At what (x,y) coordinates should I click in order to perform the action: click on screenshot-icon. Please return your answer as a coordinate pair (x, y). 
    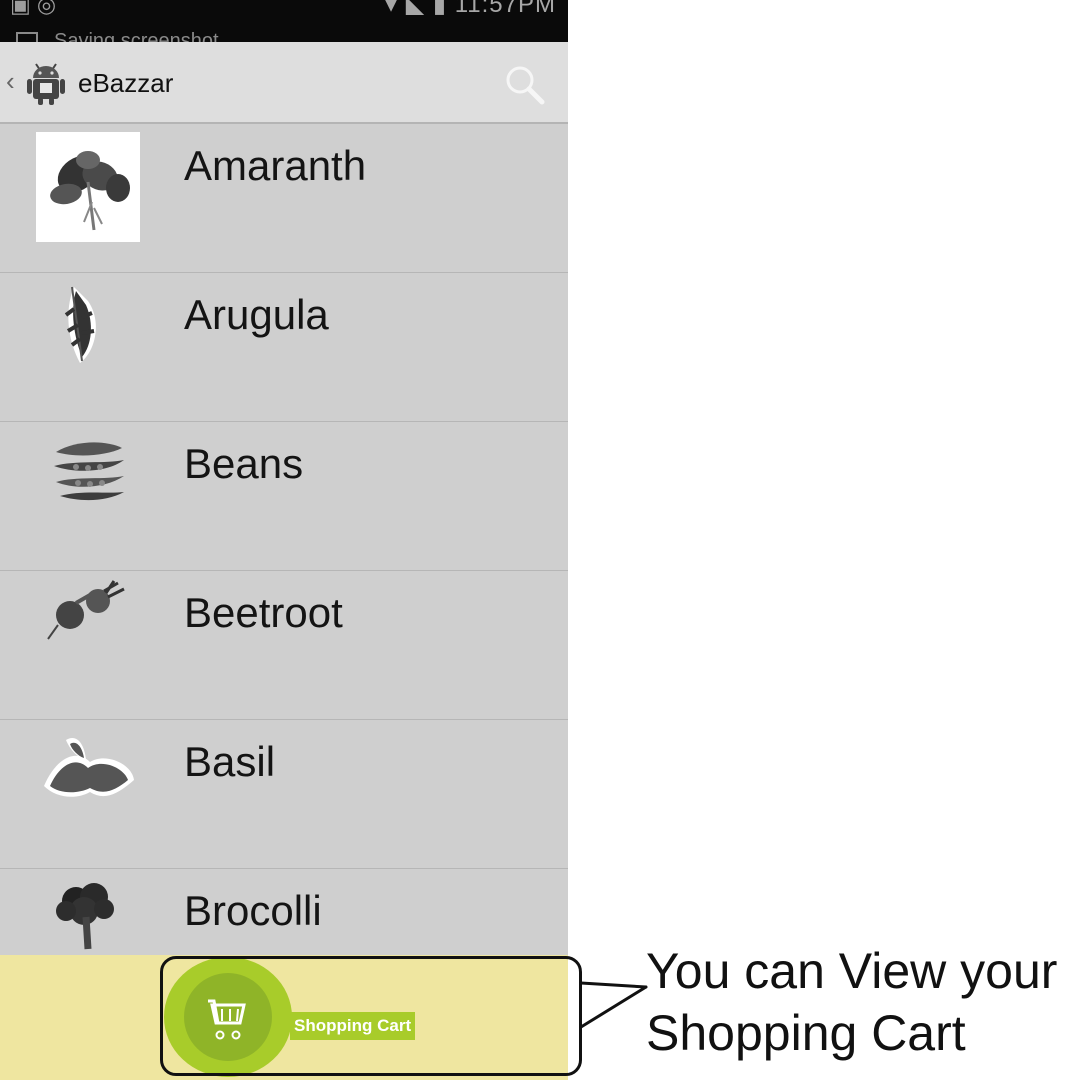
    Looking at the image, I should click on (27, 36).